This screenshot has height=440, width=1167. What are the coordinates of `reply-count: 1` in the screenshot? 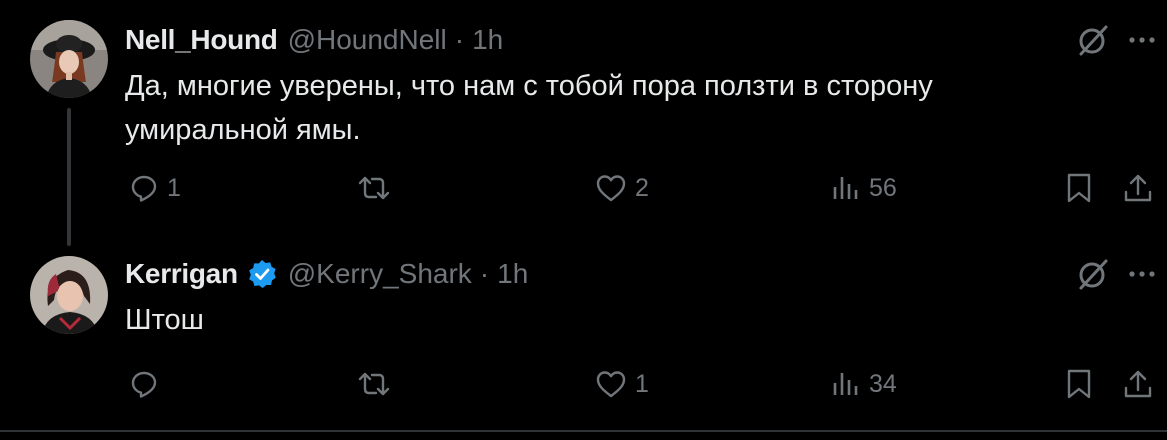 It's located at (174, 187).